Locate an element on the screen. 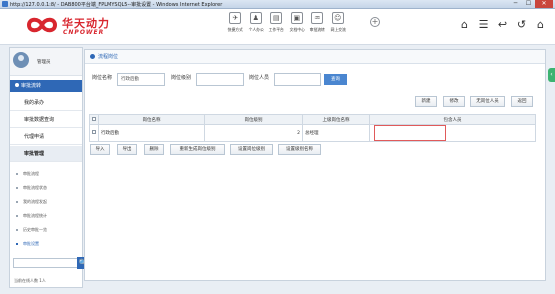 The image size is (555, 294). post-table: 岗位名称 岗位级别 上级岗位名称 包含人员 行政后勤 2 总经理 is located at coordinates (312, 128).